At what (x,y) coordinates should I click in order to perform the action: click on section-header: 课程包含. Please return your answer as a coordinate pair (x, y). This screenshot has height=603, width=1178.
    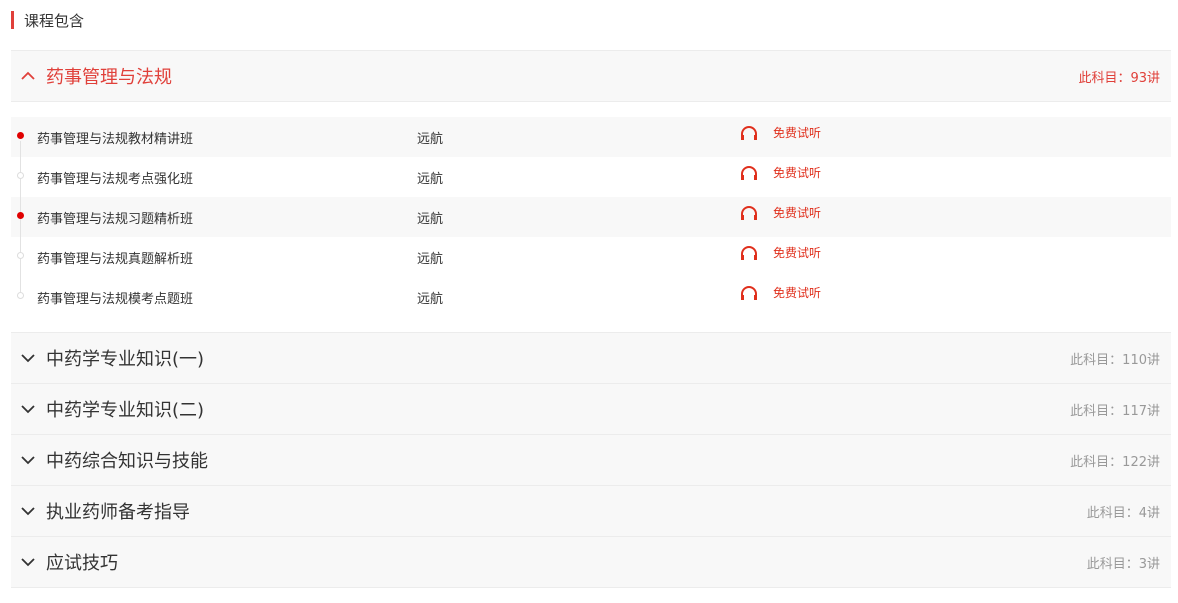
    Looking at the image, I should click on (47, 20).